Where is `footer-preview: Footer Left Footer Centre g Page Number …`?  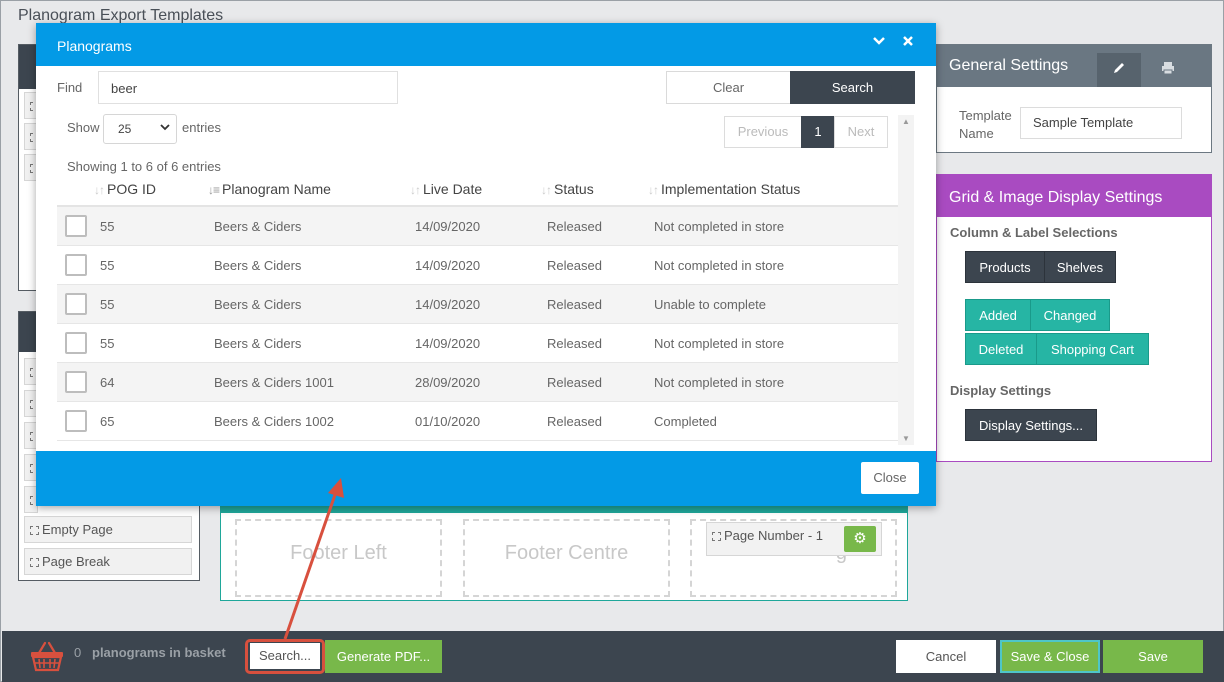
footer-preview: Footer Left Footer Centre g Page Number … is located at coordinates (564, 553).